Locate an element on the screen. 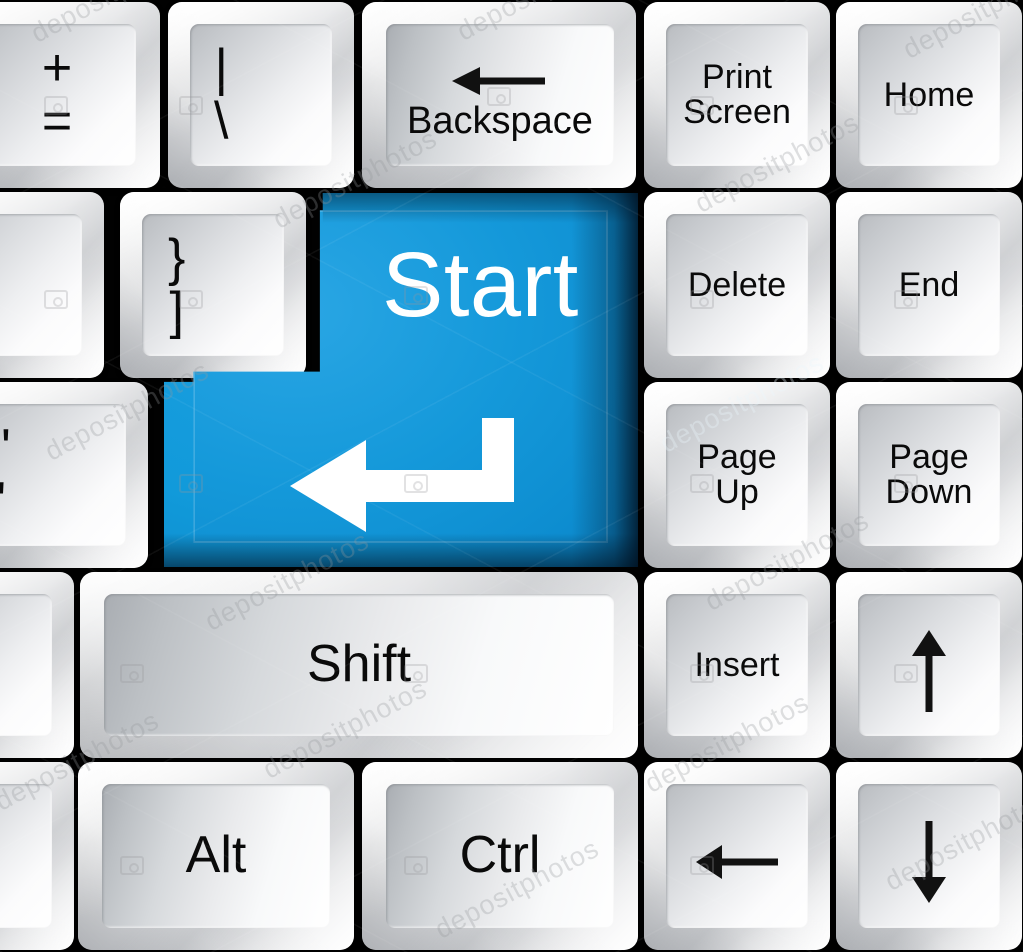 The width and height of the screenshot is (1023, 952). alt-key-label: Alt is located at coordinates (216, 856).